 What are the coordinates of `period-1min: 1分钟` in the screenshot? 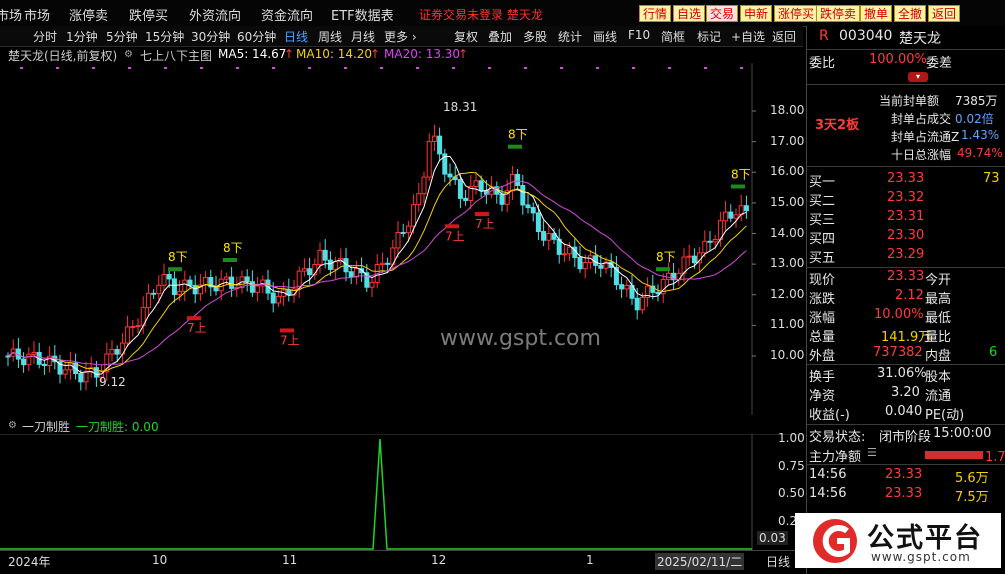 It's located at (82, 36).